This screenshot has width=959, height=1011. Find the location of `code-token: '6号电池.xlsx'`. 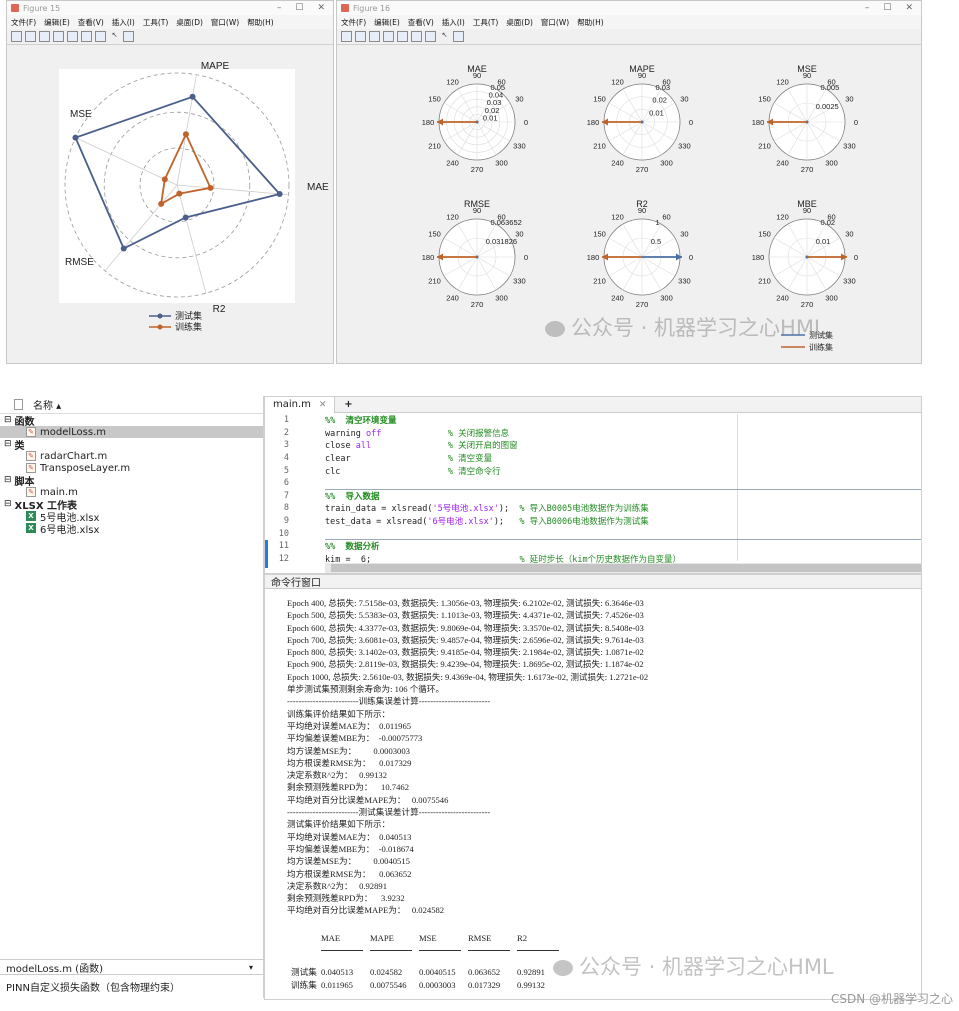

code-token: '6号电池.xlsx' is located at coordinates (460, 522).